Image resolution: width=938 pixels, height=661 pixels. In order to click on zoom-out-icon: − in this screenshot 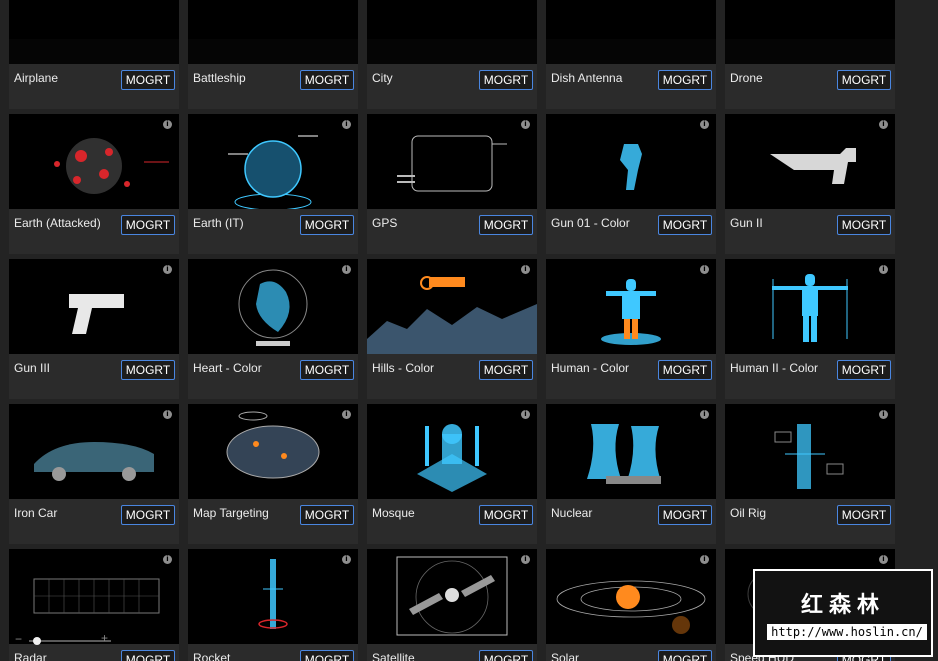, I will do `click(18, 639)`.